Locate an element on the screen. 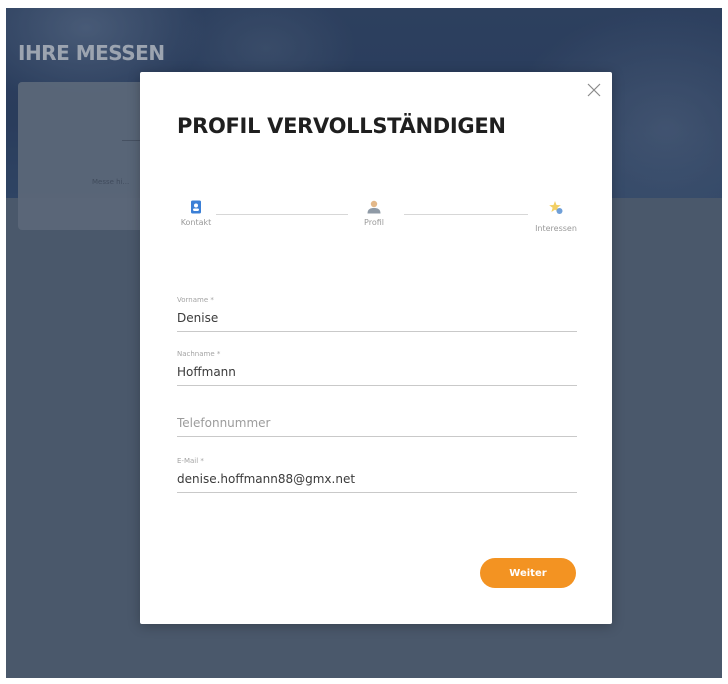  person-icon is located at coordinates (374, 207).